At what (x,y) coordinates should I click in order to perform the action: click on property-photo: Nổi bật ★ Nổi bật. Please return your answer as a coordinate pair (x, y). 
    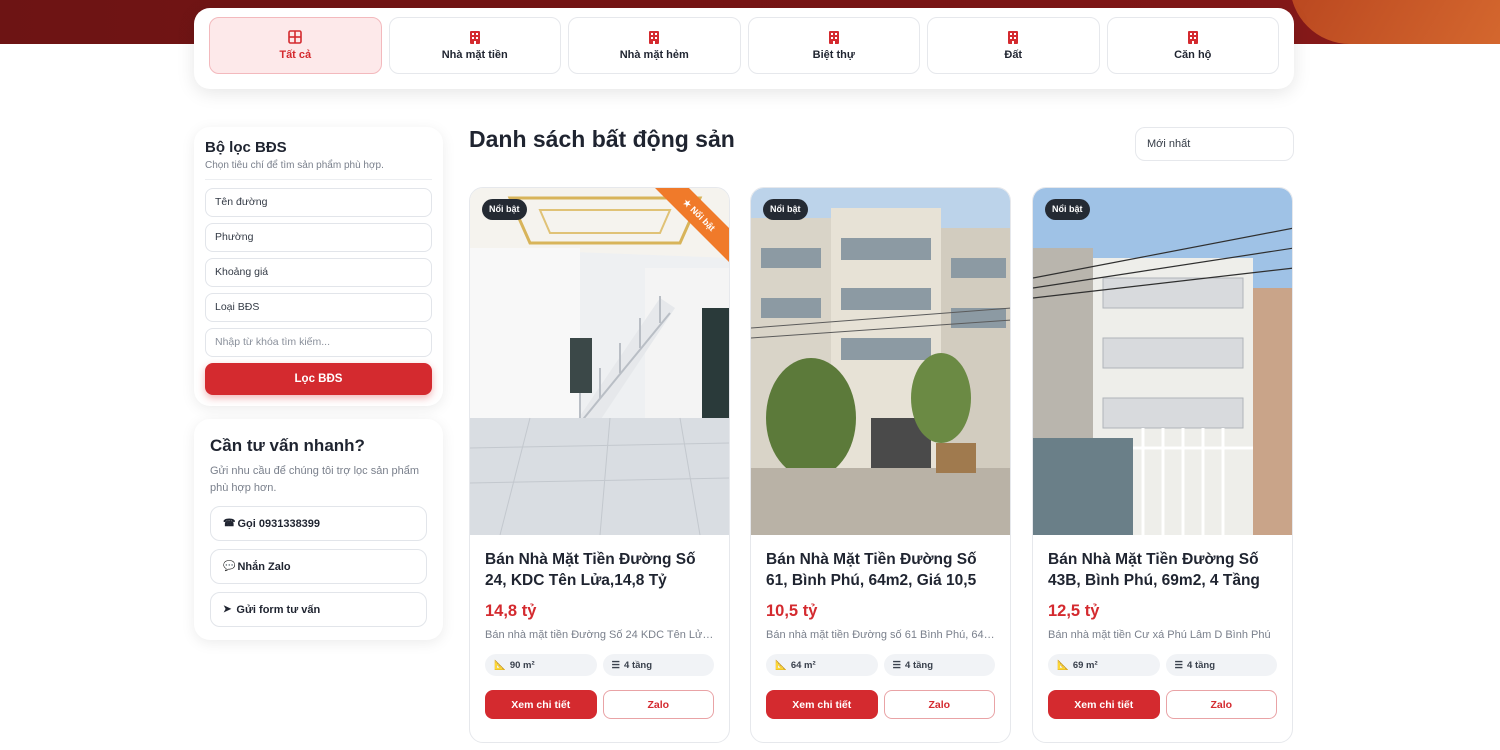
    Looking at the image, I should click on (599, 361).